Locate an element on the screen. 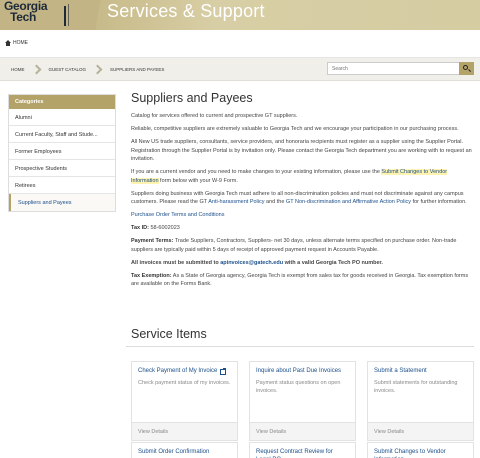 Image resolution: width=480 pixels, height=458 pixels. service-card-title: Inquire about Past Due Invoices is located at coordinates (302, 372).